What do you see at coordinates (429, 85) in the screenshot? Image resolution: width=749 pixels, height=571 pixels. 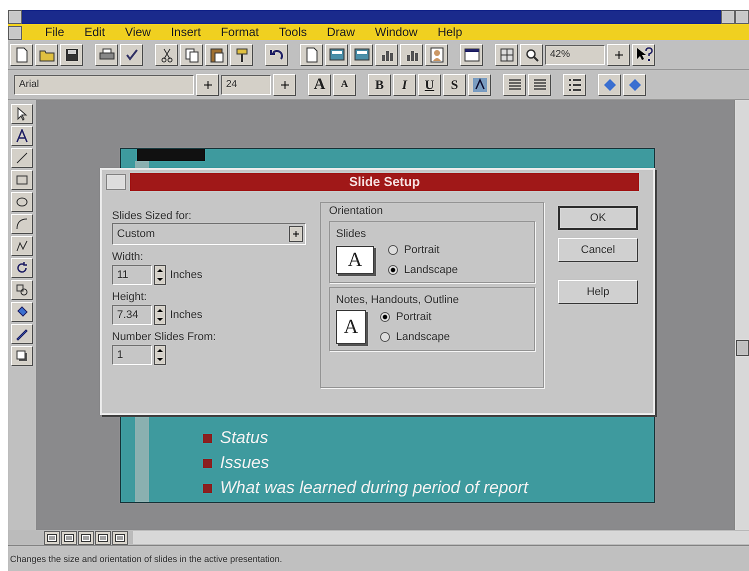 I see `style-button: U` at bounding box center [429, 85].